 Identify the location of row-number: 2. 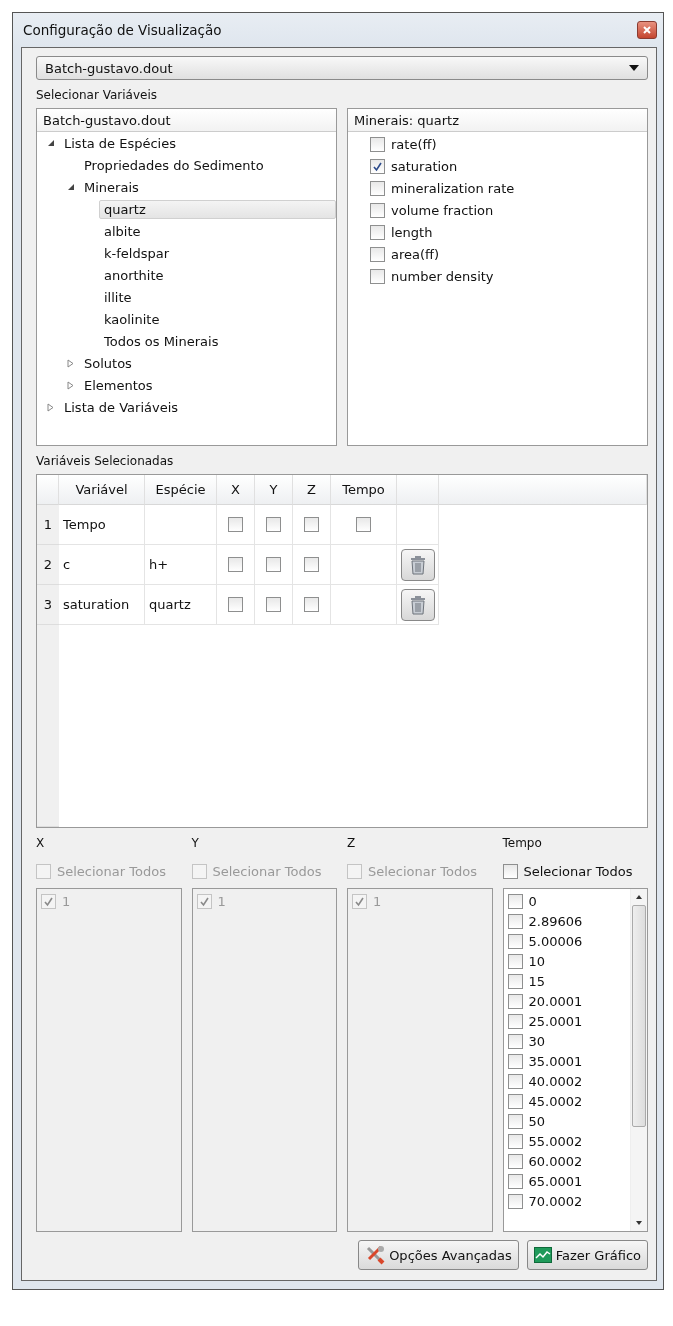
(48, 565).